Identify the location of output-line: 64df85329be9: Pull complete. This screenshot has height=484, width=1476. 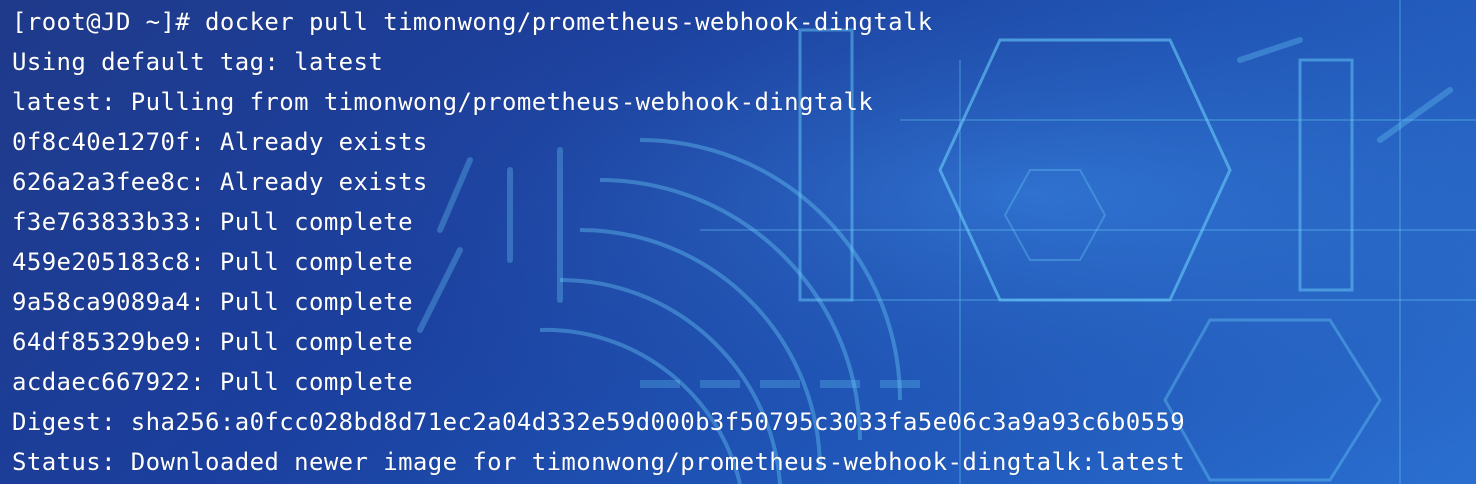
(212, 342).